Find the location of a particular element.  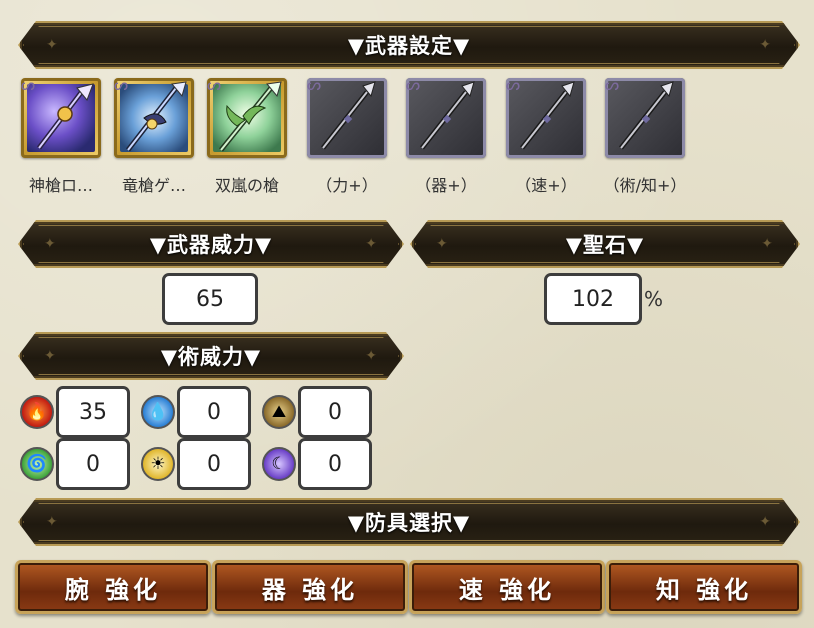

dark-icon: ☾ is located at coordinates (279, 464).